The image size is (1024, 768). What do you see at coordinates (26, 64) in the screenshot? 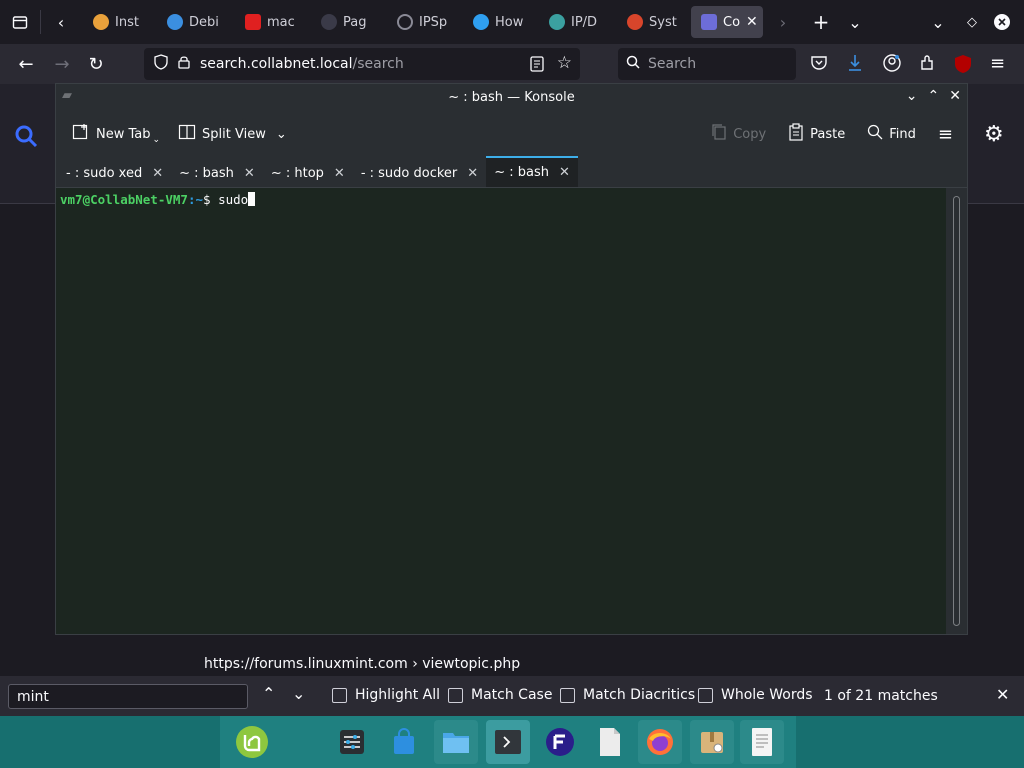
I see `back-icon: ←` at bounding box center [26, 64].